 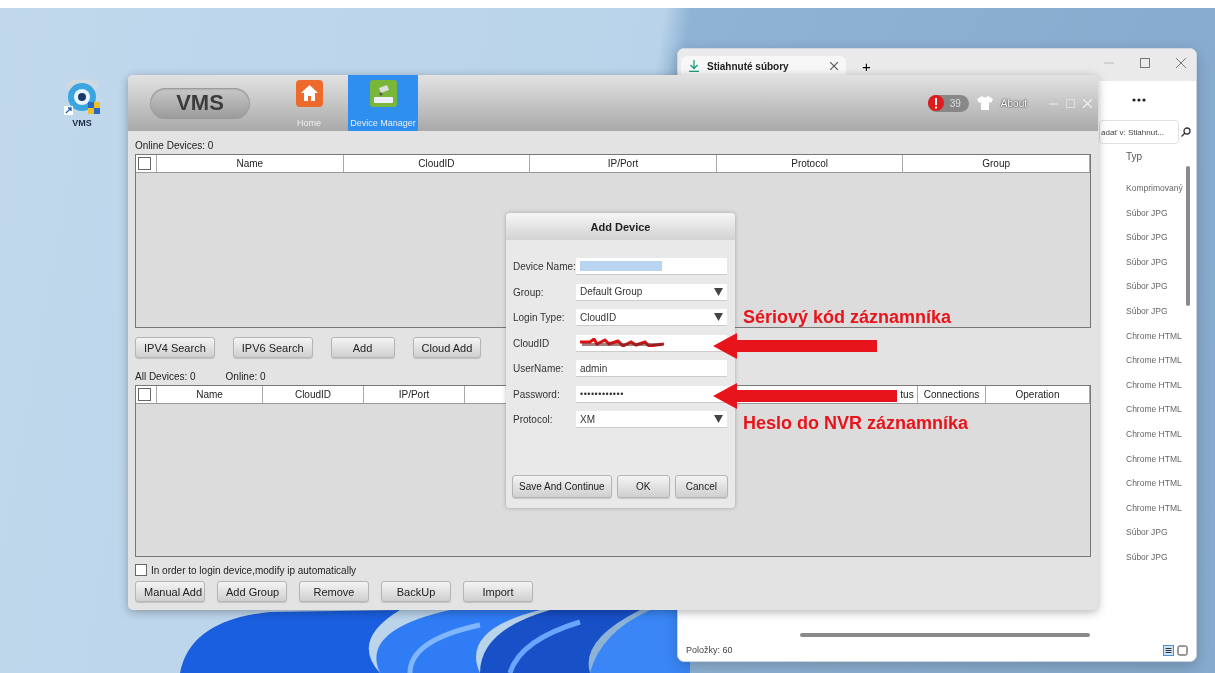 What do you see at coordinates (952, 394) in the screenshot?
I see `column-header: Connections` at bounding box center [952, 394].